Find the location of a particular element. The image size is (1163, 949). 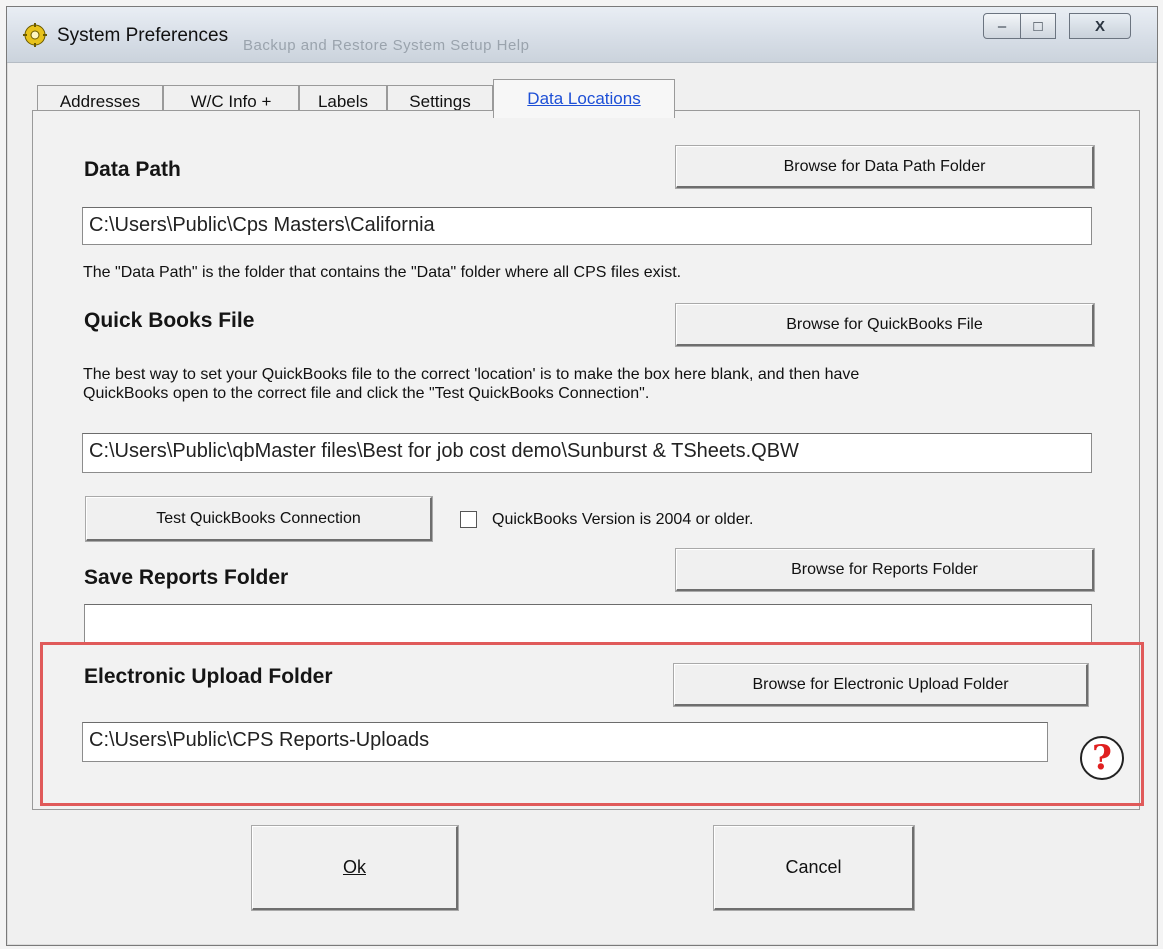

browse-reports-button: Browse for Reports Folder is located at coordinates (885, 570).